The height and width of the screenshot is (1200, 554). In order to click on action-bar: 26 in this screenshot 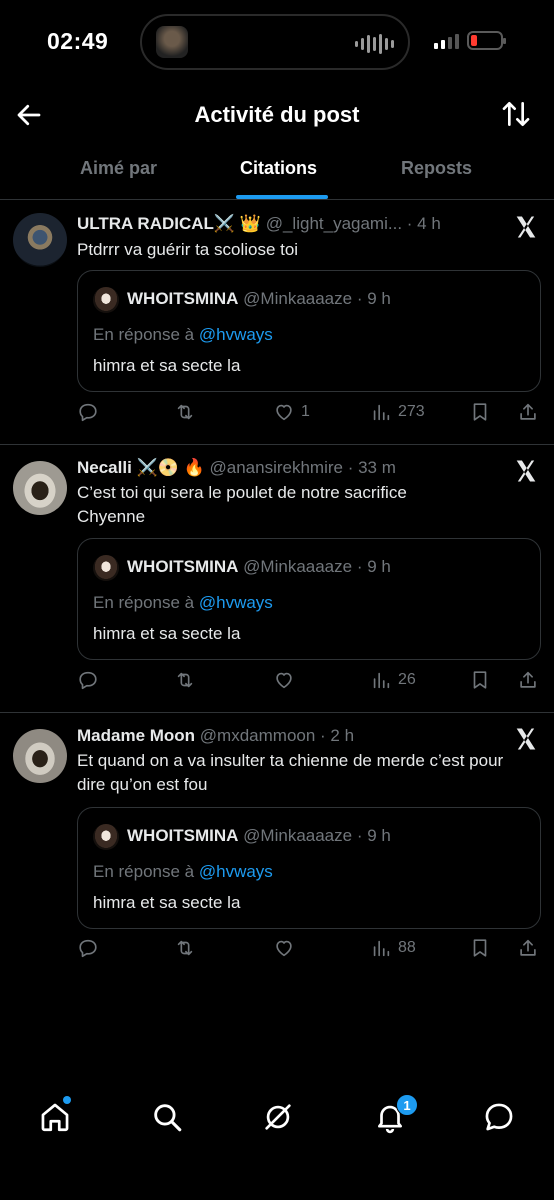, I will do `click(309, 684)`.